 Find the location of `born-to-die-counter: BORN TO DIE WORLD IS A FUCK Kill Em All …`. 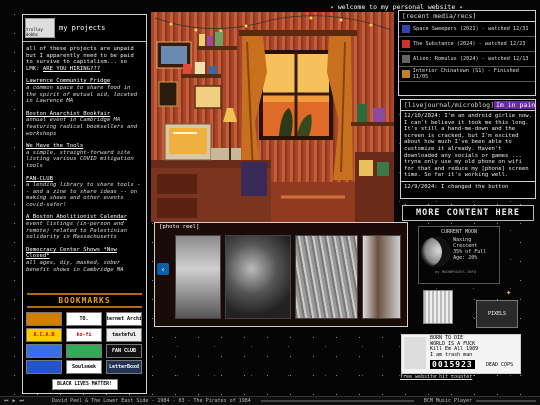

born-to-die-counter: BORN TO DIE WORLD IS A FUCK Kill Em All … is located at coordinates (461, 354).